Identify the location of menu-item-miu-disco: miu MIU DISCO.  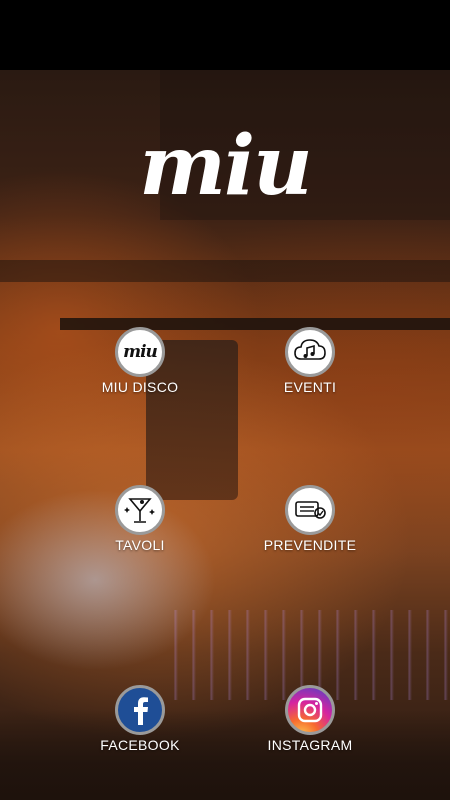
(140, 361).